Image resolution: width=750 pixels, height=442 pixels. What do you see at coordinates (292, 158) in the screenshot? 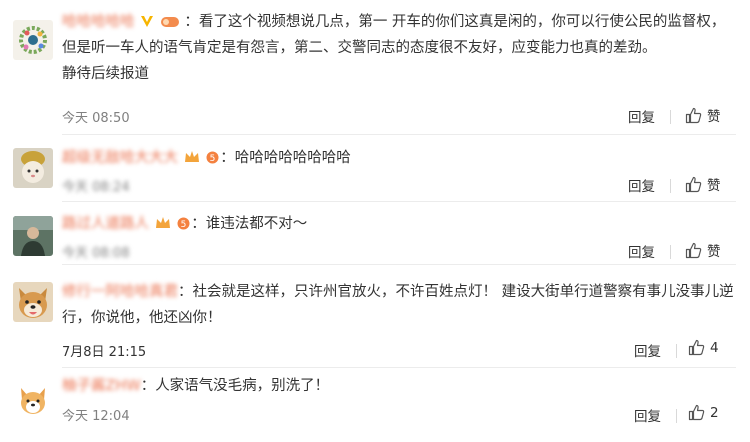
I see `comment-body: 哈哈哈哈哈哈哈哈` at bounding box center [292, 158].